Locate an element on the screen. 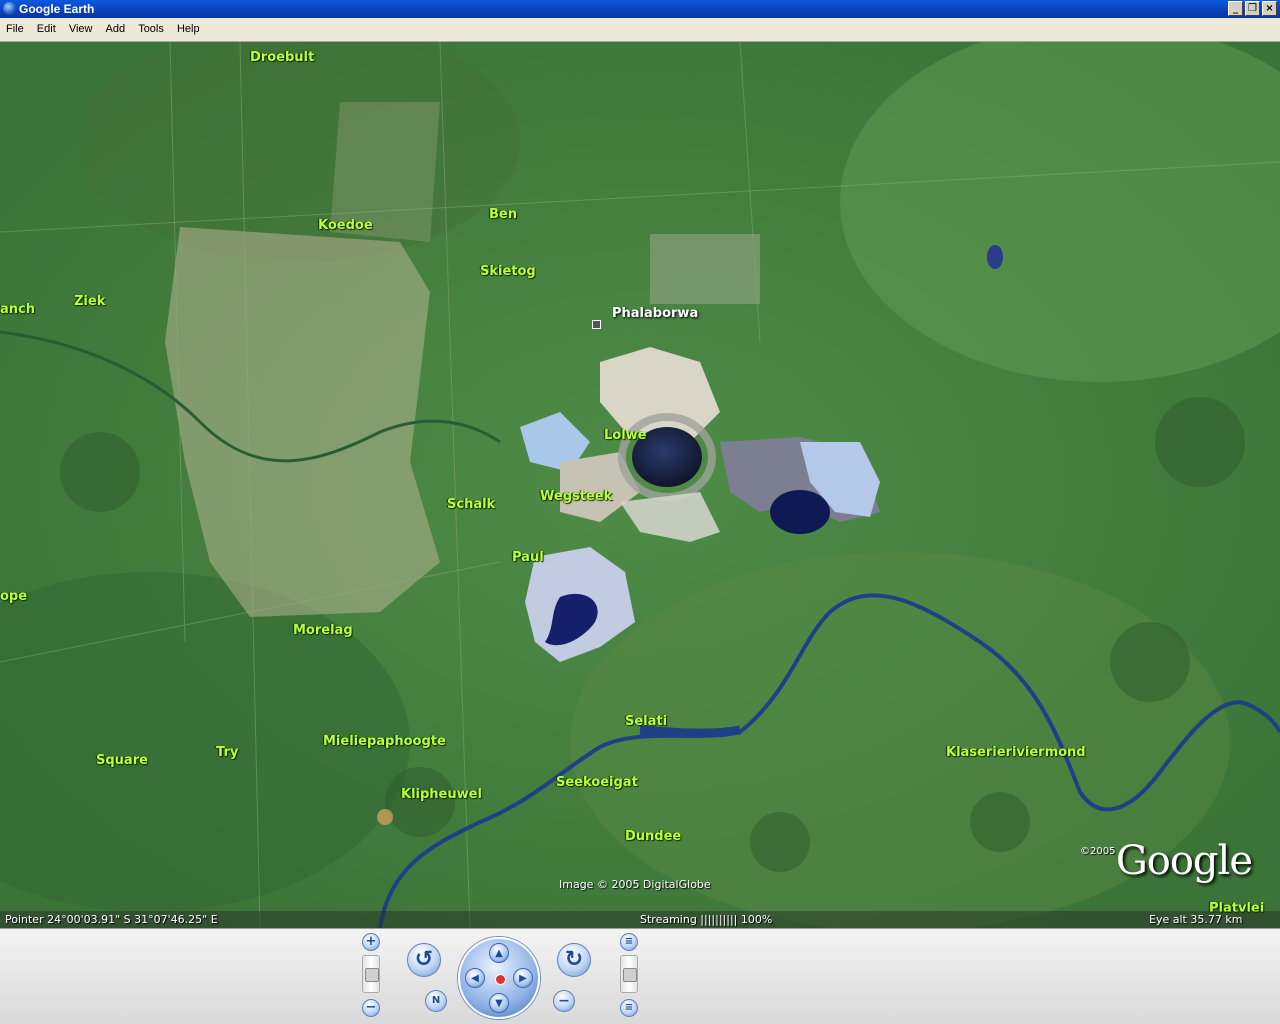 The width and height of the screenshot is (1280, 1024). zoom-out-round-icon: − is located at coordinates (564, 1001).